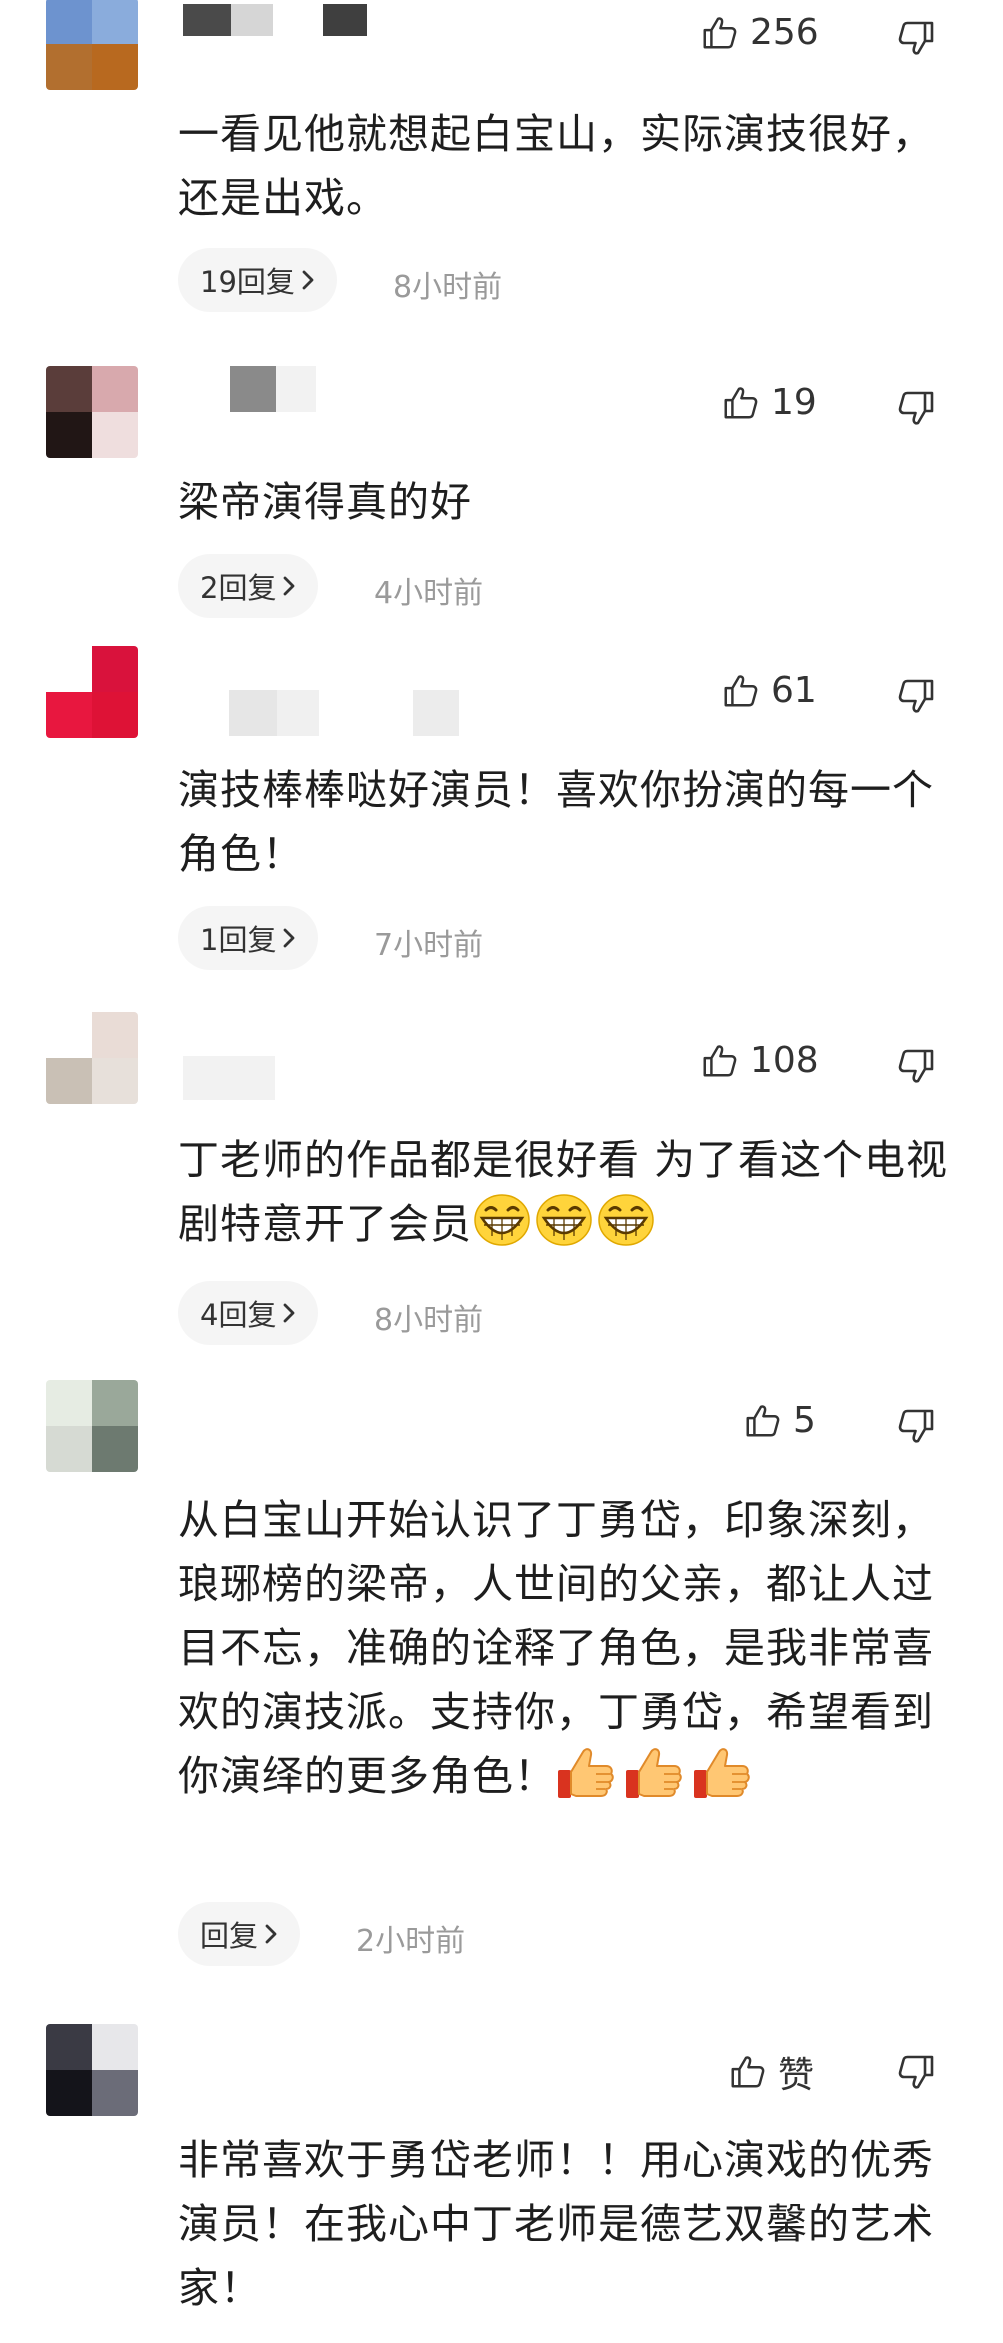 Image resolution: width=1003 pixels, height=2343 pixels. Describe the element at coordinates (794, 690) in the screenshot. I see `like-count: 61` at that location.